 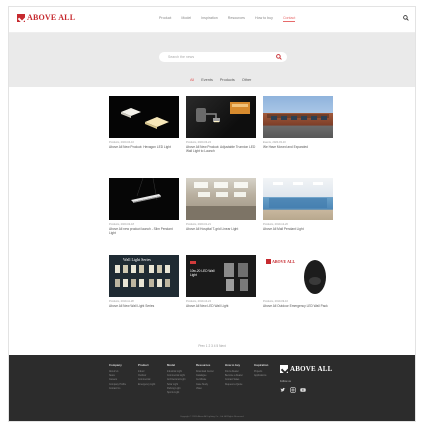 What do you see at coordinates (275, 224) in the screenshot?
I see `news-meta: Products, 2019-12-20` at bounding box center [275, 224].